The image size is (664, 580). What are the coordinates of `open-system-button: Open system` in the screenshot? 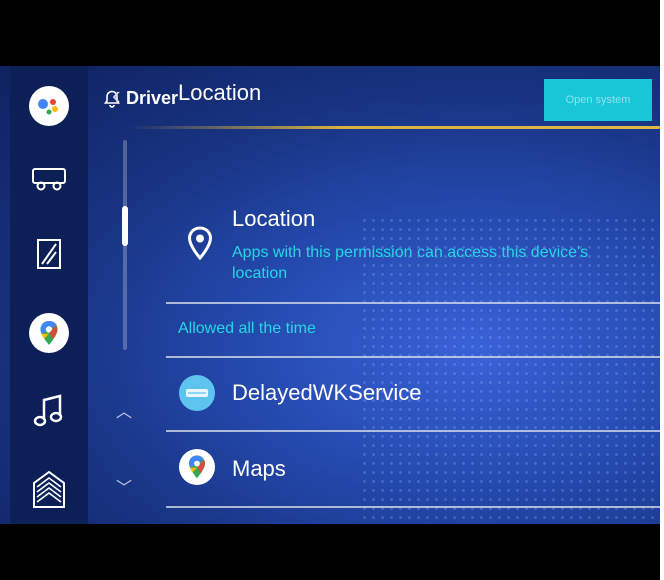 It's located at (598, 100).